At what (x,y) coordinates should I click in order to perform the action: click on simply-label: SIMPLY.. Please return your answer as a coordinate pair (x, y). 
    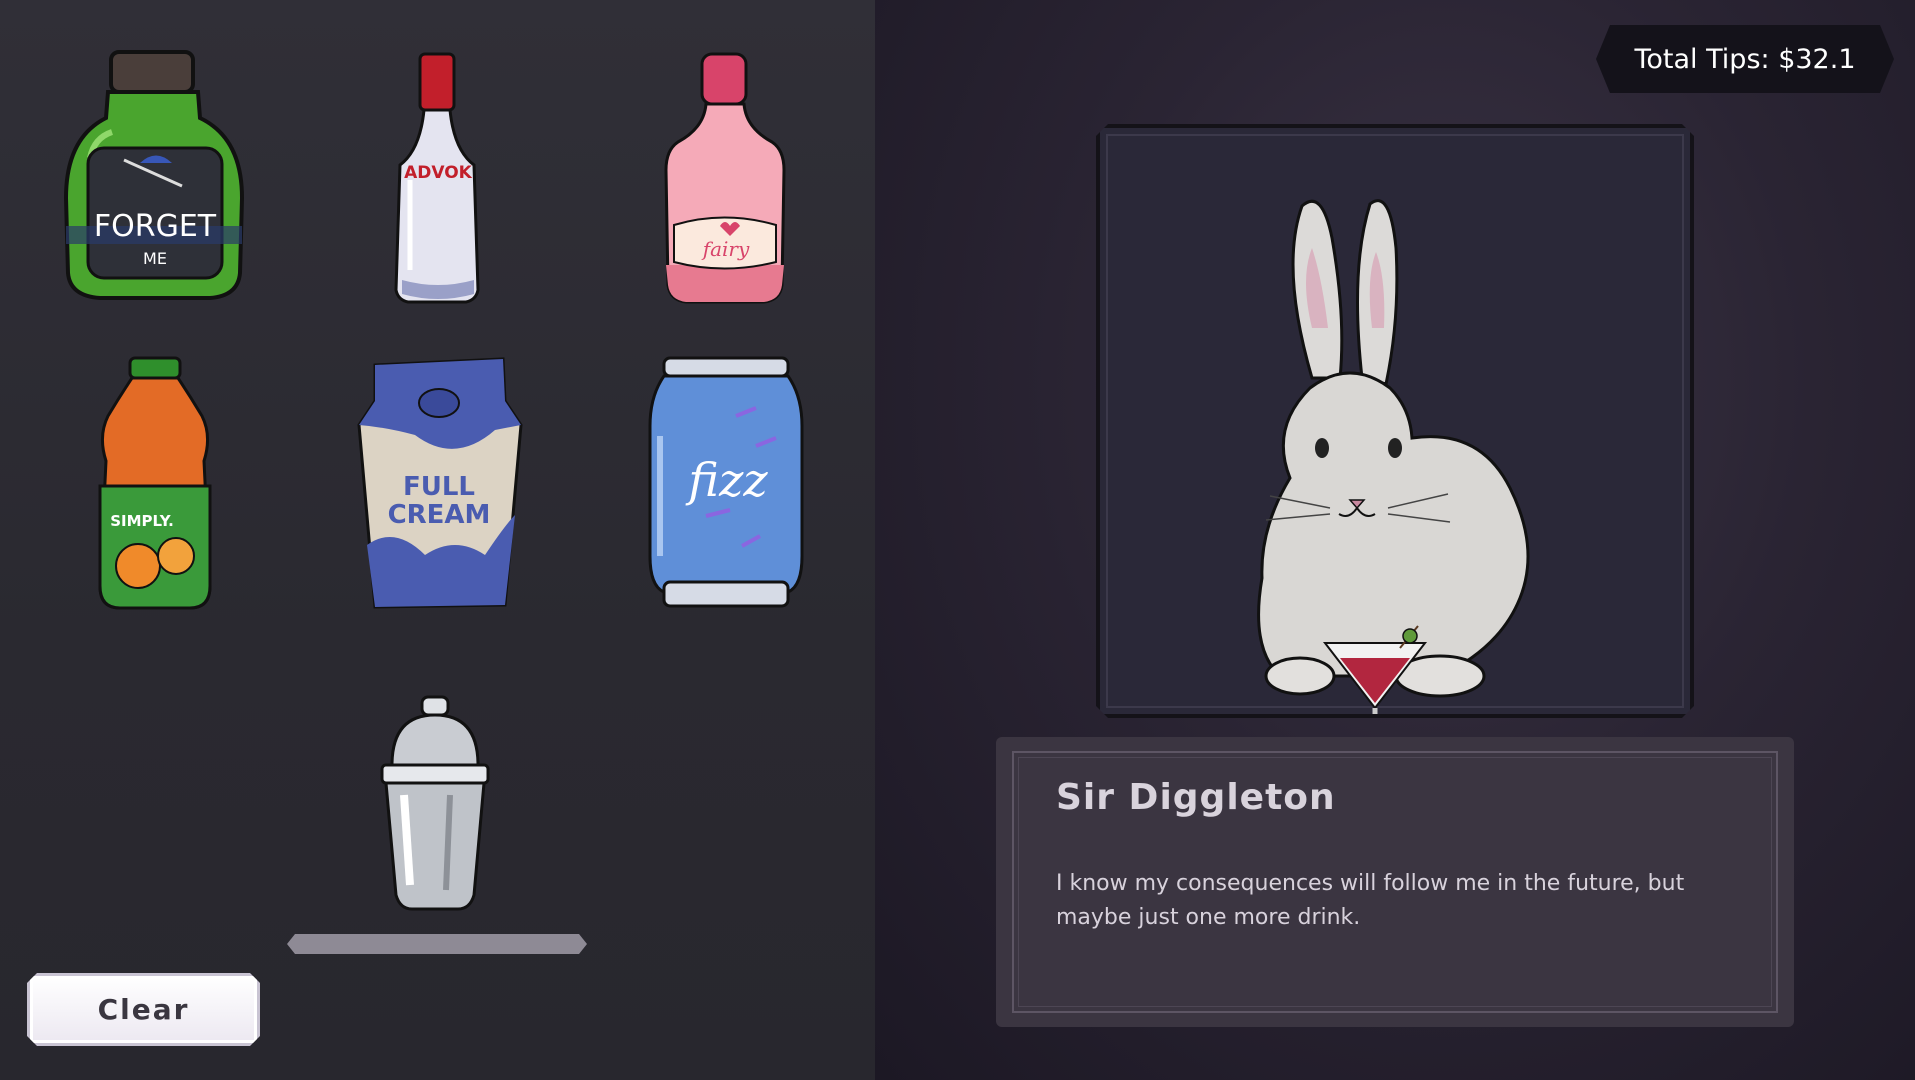
    Looking at the image, I should click on (142, 521).